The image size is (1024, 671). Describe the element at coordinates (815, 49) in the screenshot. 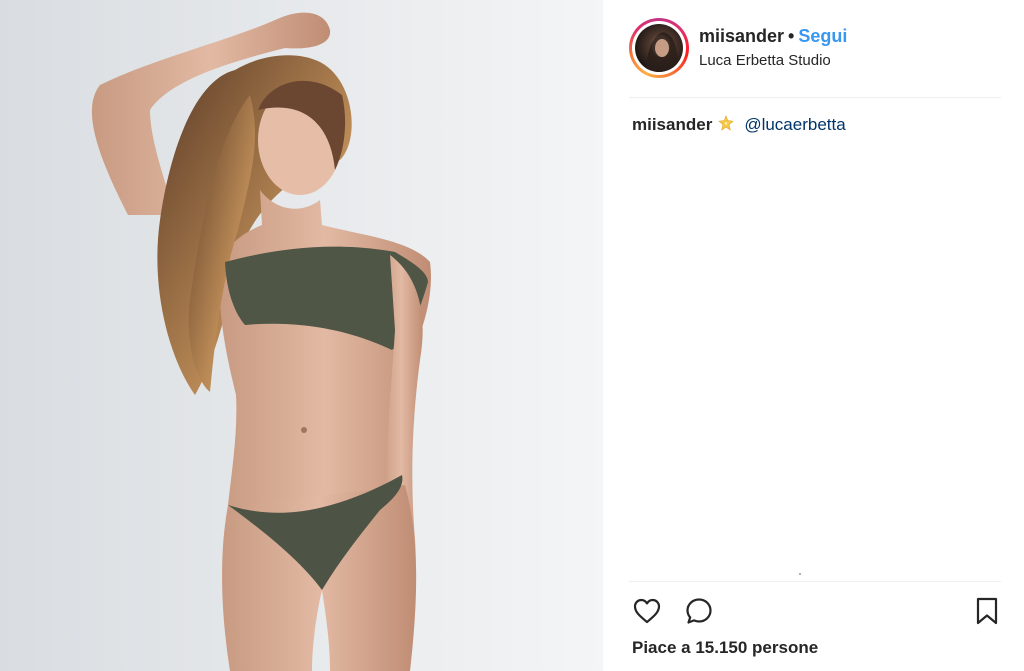

I see `post-header: miisander • Segui Luca Erbetta Studio` at that location.